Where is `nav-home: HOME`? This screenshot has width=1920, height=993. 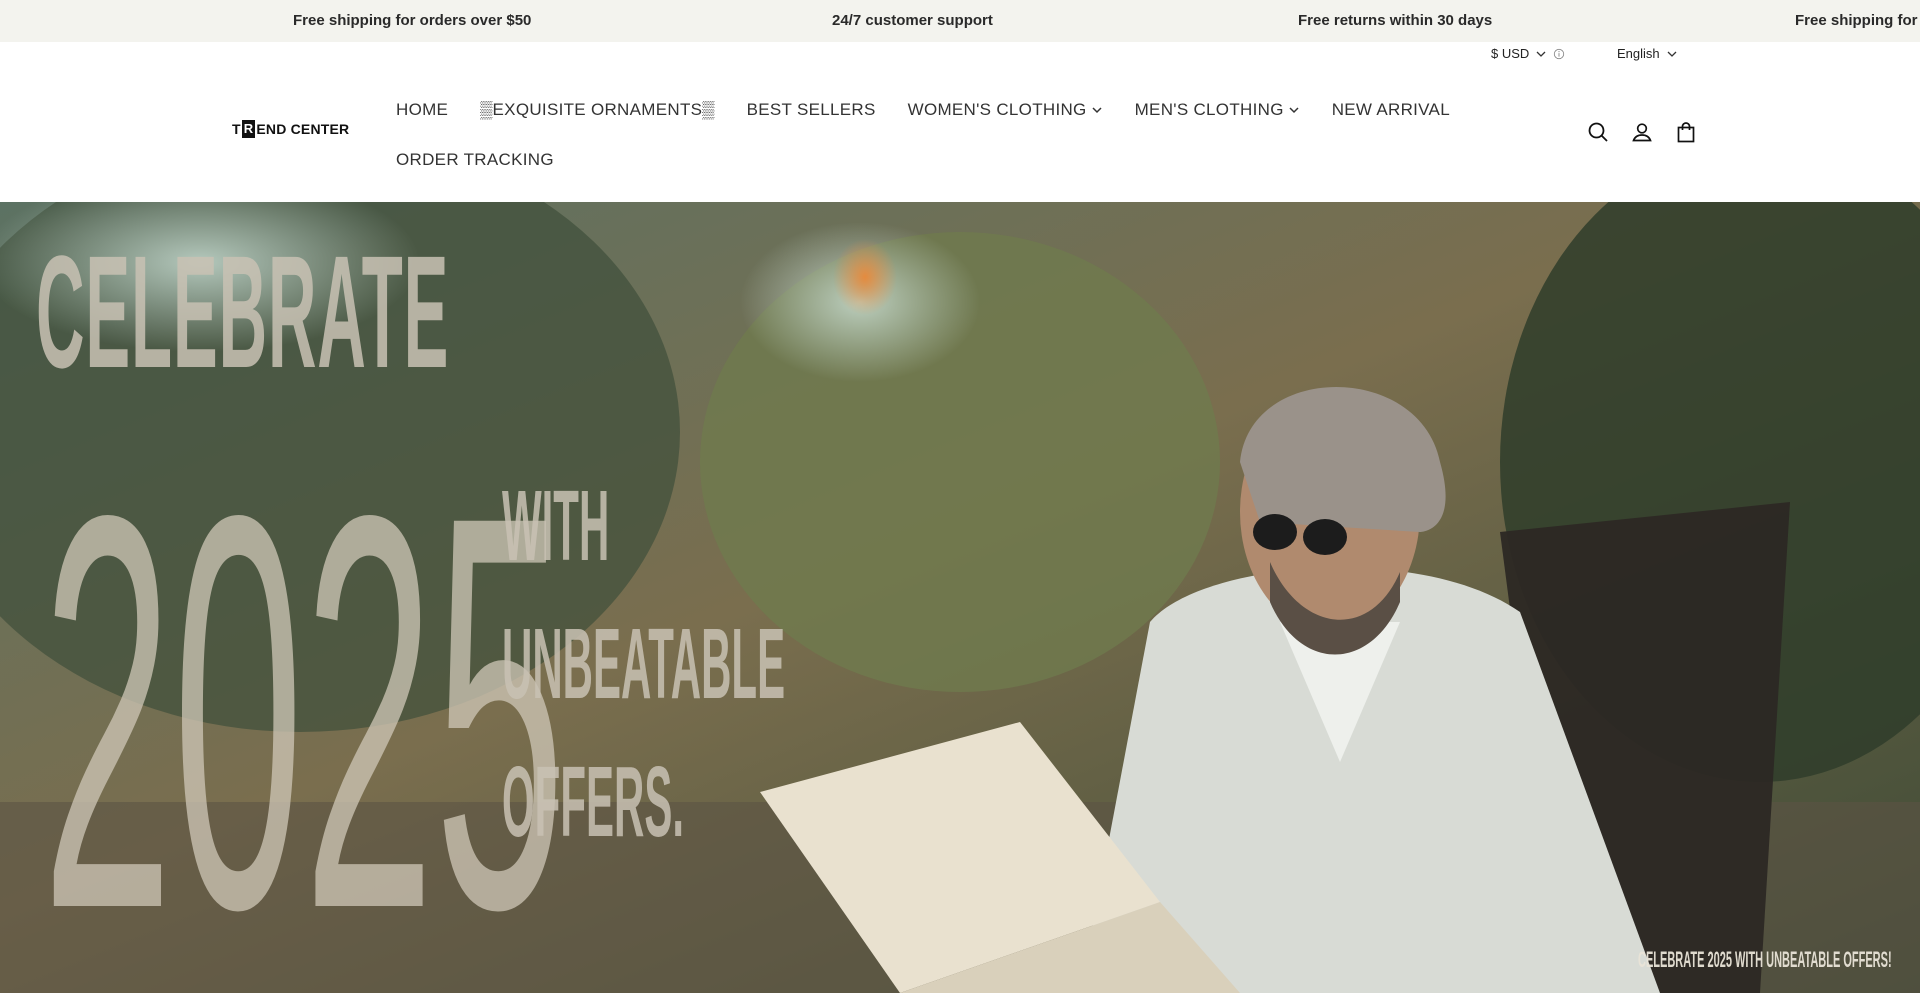 nav-home: HOME is located at coordinates (422, 110).